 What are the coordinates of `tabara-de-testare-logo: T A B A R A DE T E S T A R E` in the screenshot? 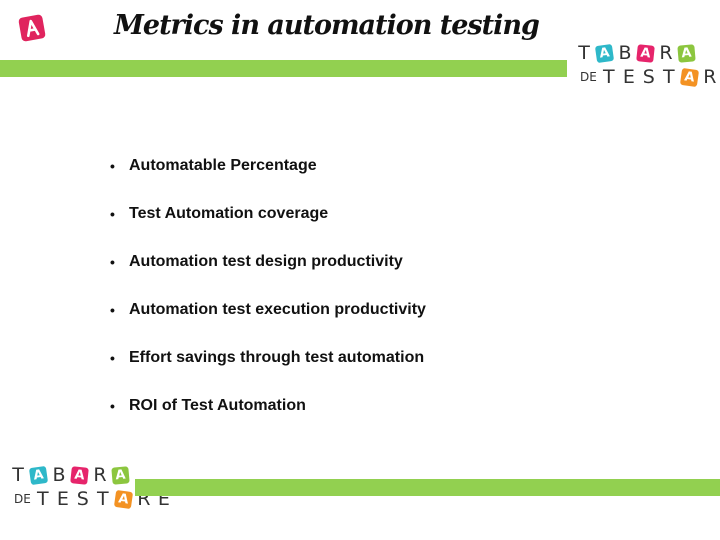 It's located at (647, 65).